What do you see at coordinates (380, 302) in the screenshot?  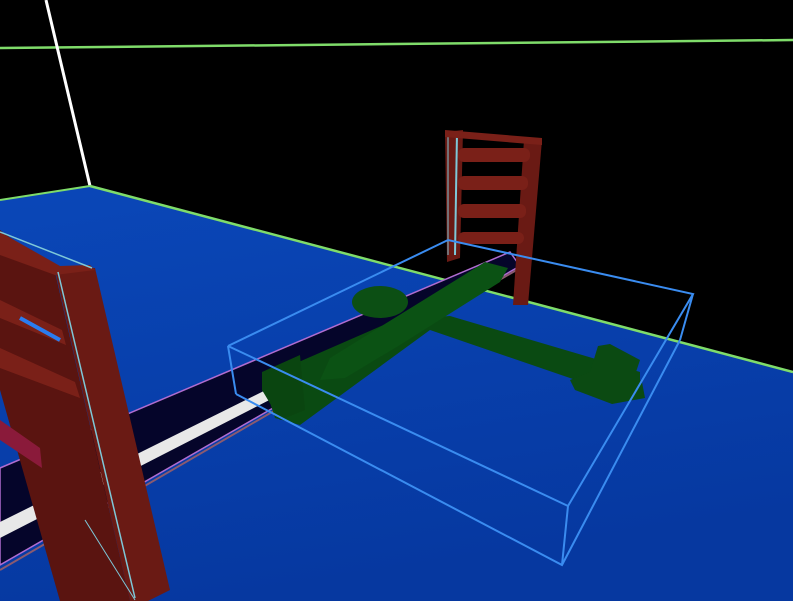 I see `airplane-cockpit` at bounding box center [380, 302].